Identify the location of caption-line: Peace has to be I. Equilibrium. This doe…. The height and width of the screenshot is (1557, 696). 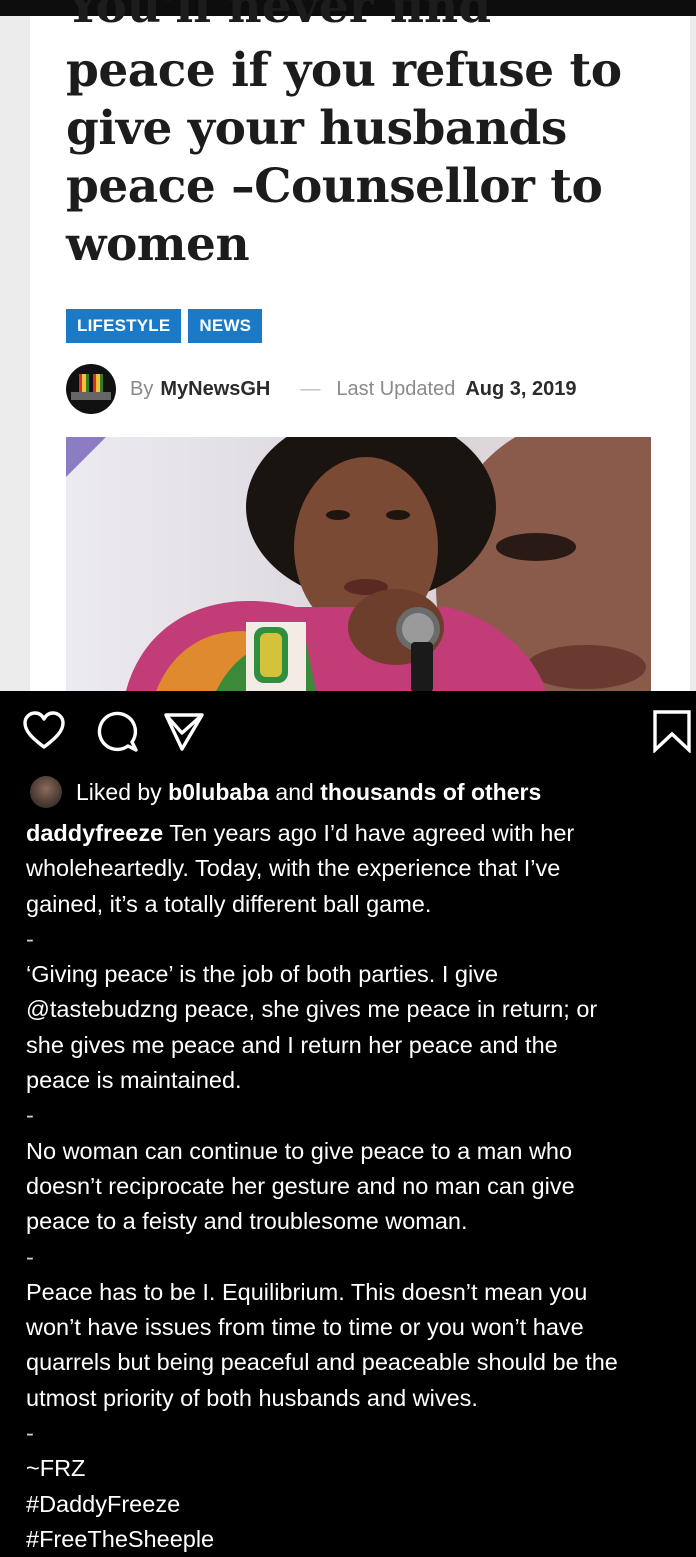
(307, 1291).